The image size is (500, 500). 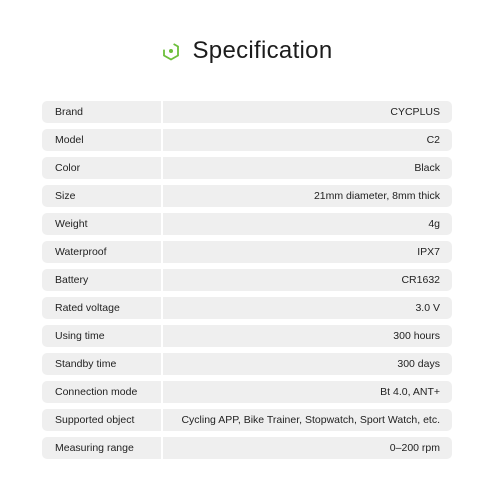 I want to click on spec-label: Brand, so click(x=101, y=112).